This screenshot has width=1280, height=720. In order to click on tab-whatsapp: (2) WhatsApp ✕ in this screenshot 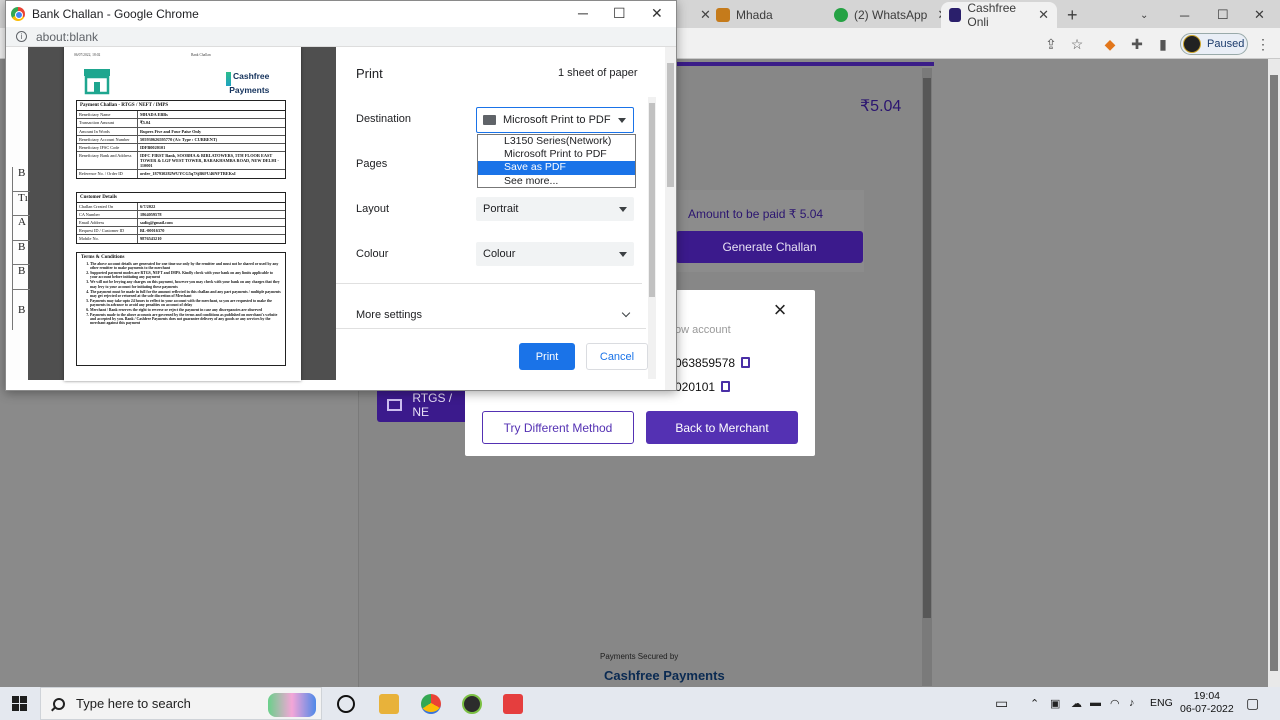, I will do `click(891, 15)`.